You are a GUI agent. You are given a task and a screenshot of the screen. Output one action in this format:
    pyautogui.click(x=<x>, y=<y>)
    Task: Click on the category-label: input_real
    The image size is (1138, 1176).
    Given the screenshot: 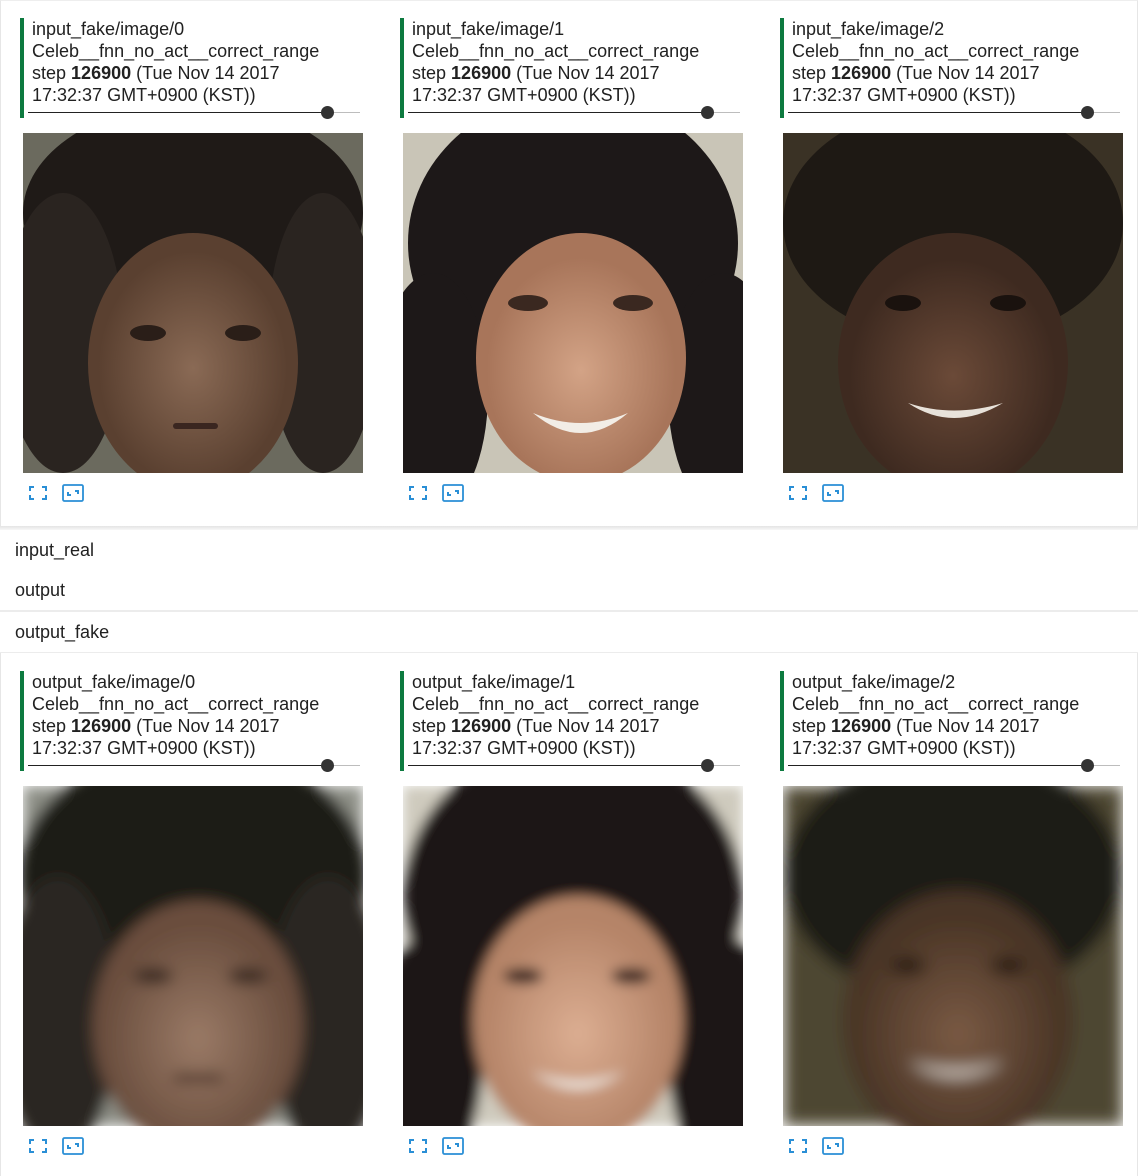 What is the action you would take?
    pyautogui.click(x=55, y=550)
    